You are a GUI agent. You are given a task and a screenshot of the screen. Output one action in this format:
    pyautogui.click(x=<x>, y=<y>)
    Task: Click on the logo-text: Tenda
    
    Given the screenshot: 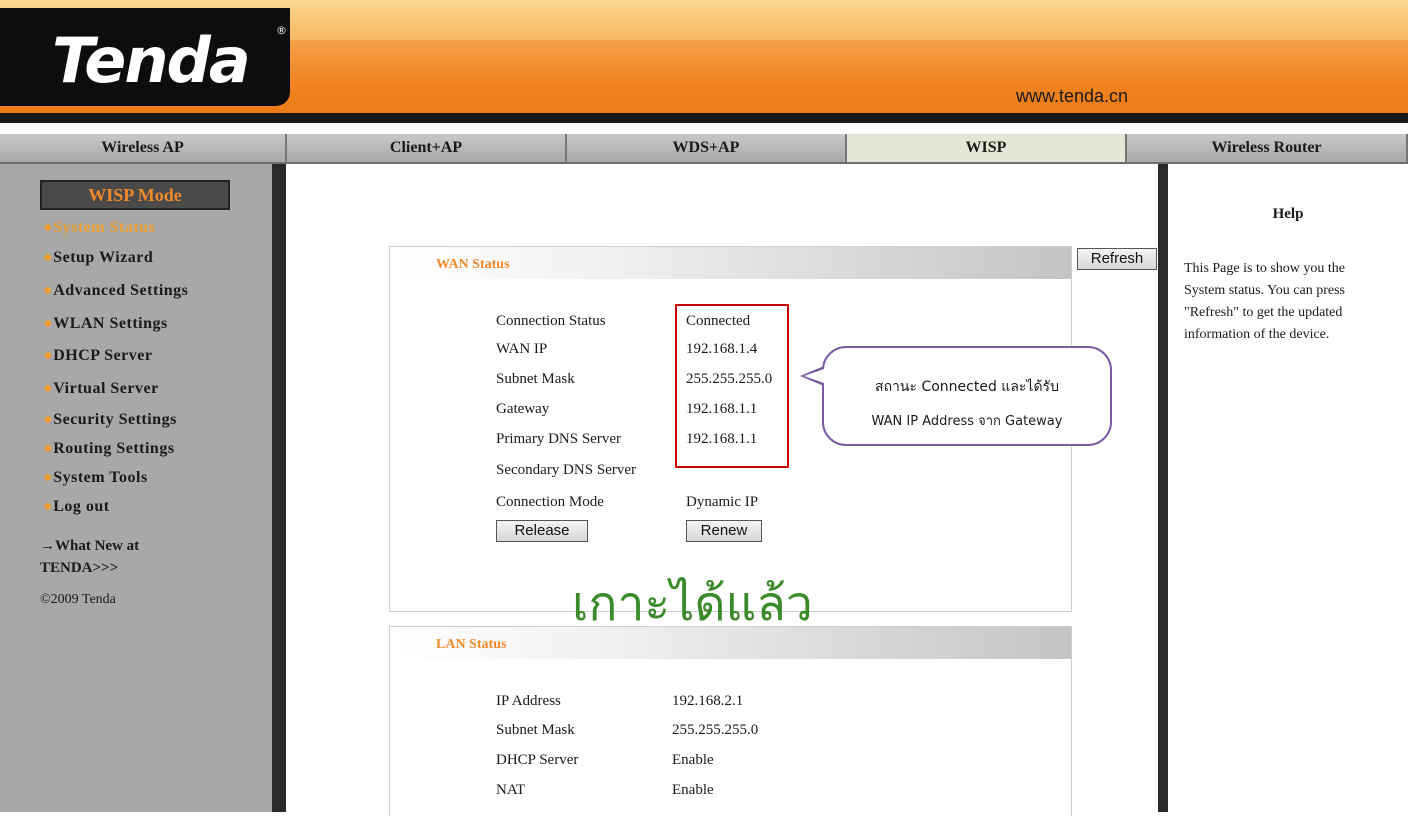 What is the action you would take?
    pyautogui.click(x=151, y=60)
    